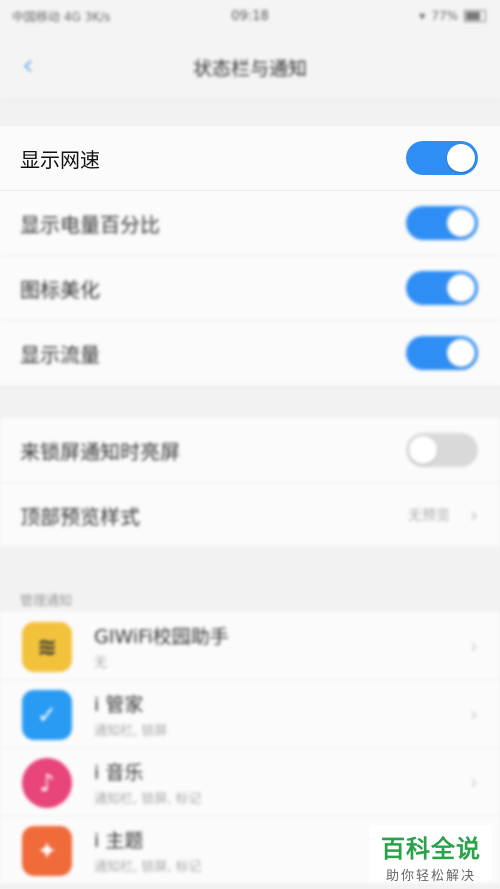  Describe the element at coordinates (80, 516) in the screenshot. I see `row-label: 顶部预览样式` at that location.